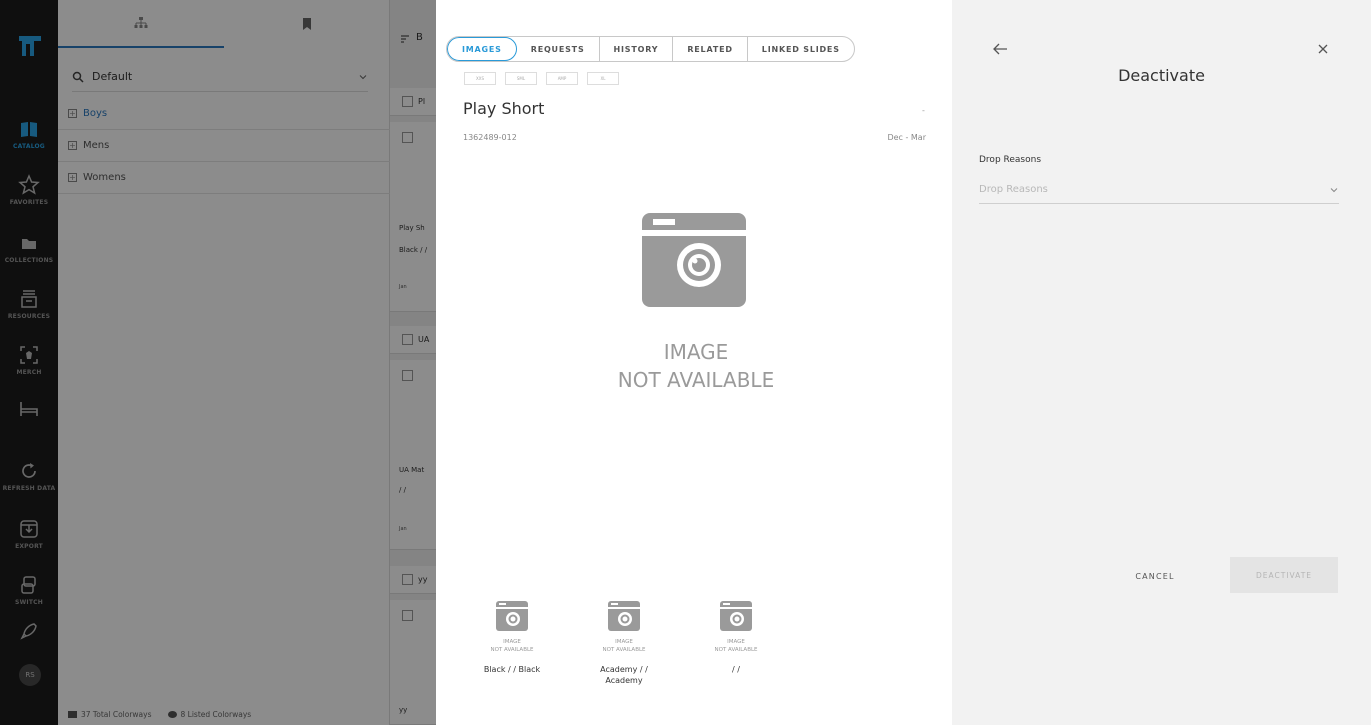 The width and height of the screenshot is (1371, 725). I want to click on image-unavailable-line1: IMAGE, so click(696, 352).